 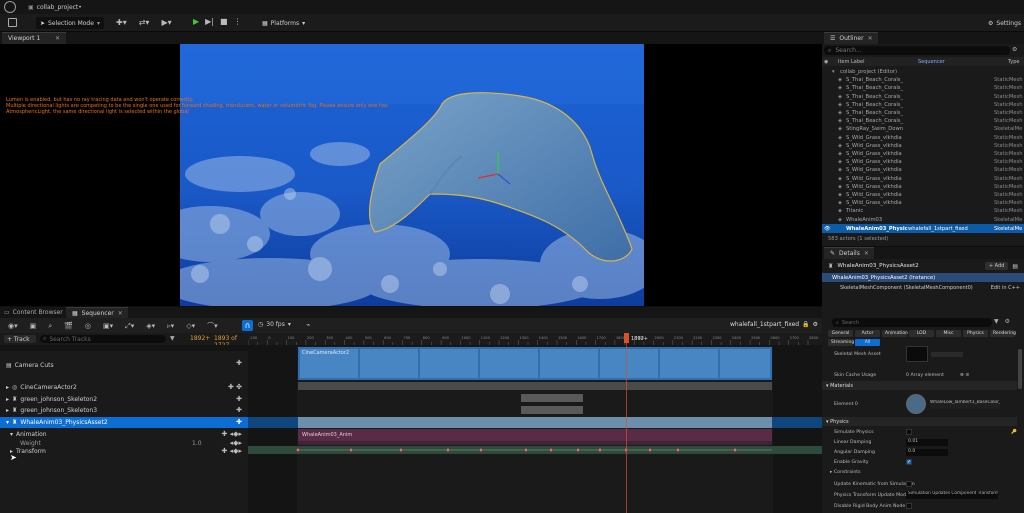 I want to click on selection-mode-button: ➤ Selection Mode ▾, so click(x=70, y=23).